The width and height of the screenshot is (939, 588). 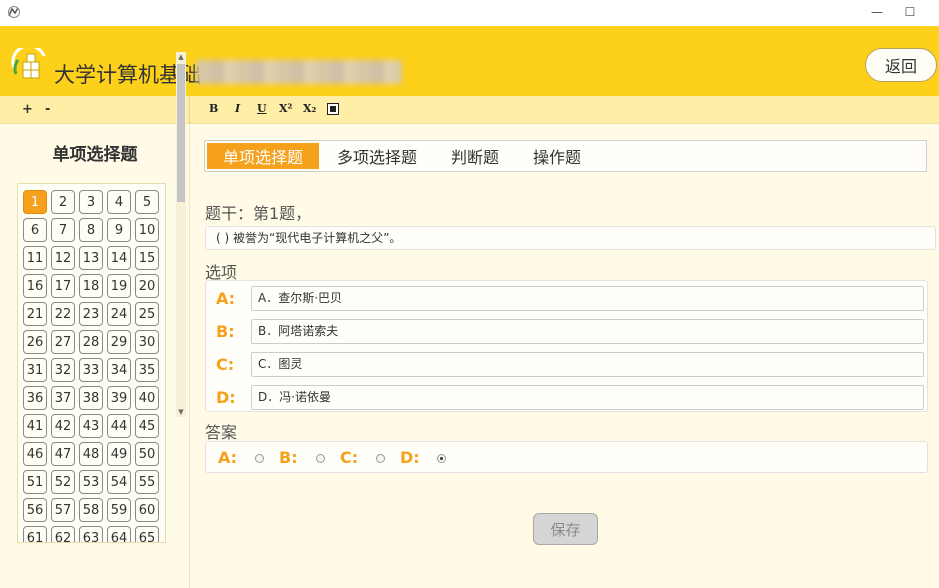 I want to click on question-type-tabs: 单项选择题 多项选择题 判断题 操作题, so click(x=565, y=156).